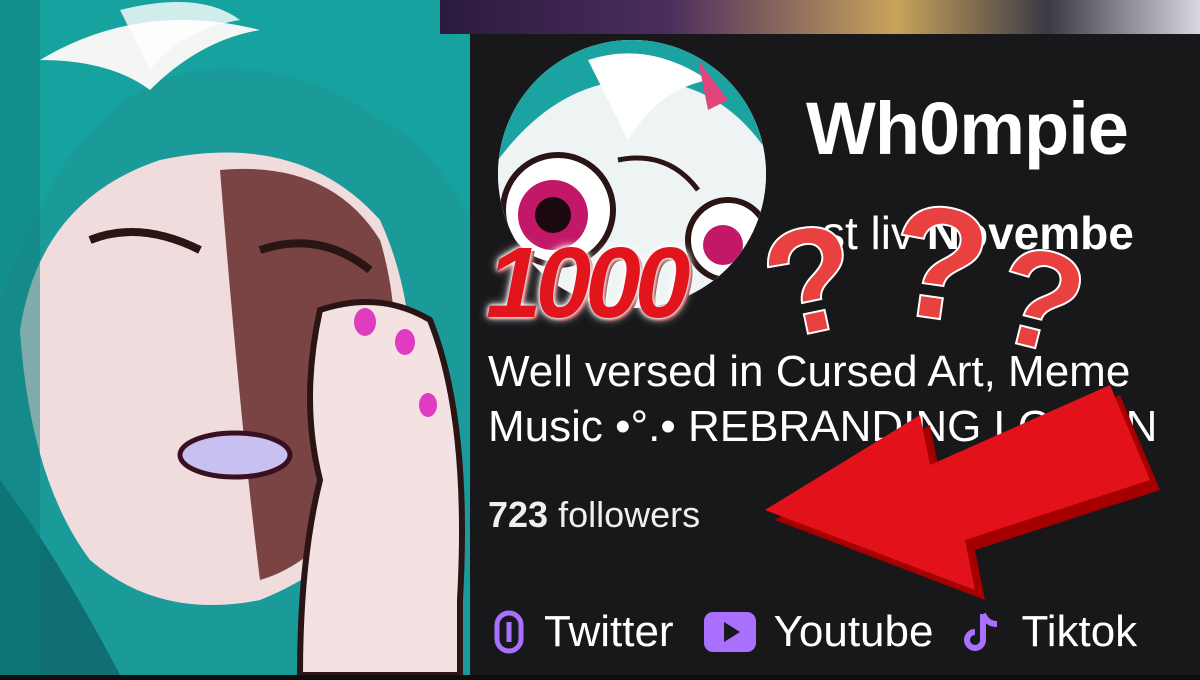  I want to click on question-marks-overlay: ? ? ?, so click(931, 280).